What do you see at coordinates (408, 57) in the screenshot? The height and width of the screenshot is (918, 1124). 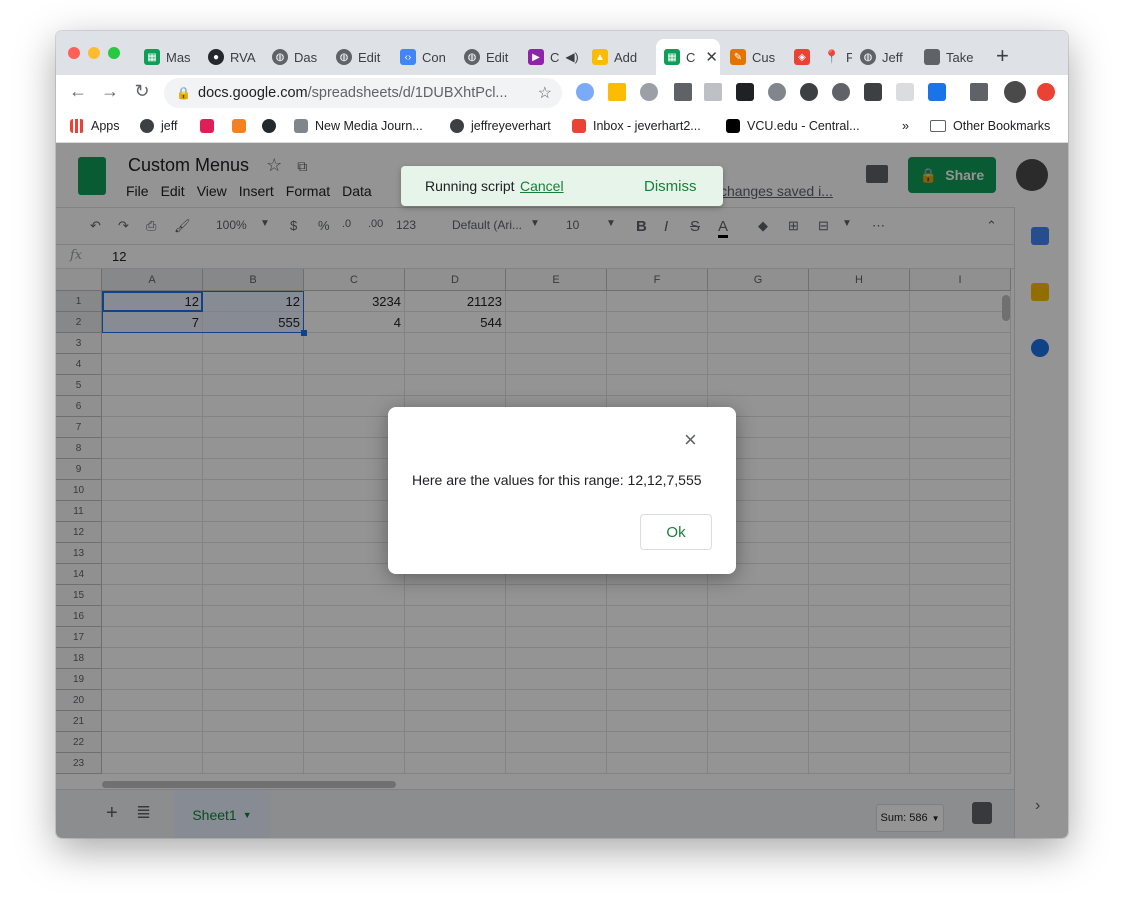 I see `code-icon: ‹›` at bounding box center [408, 57].